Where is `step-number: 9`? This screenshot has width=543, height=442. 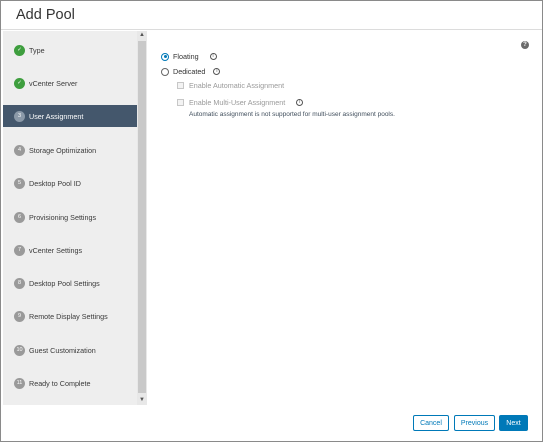
step-number: 9 is located at coordinates (19, 316).